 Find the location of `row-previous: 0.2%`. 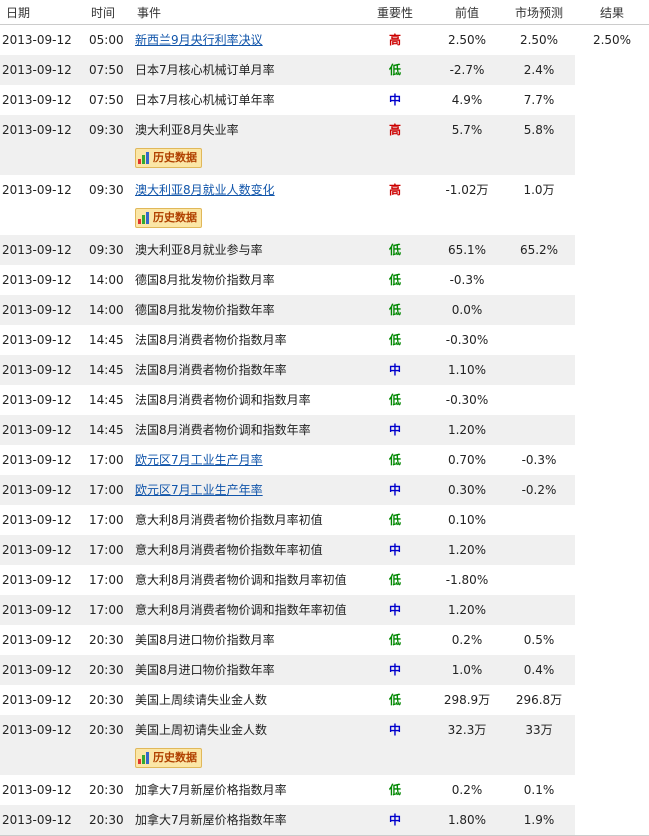

row-previous: 0.2% is located at coordinates (467, 640).